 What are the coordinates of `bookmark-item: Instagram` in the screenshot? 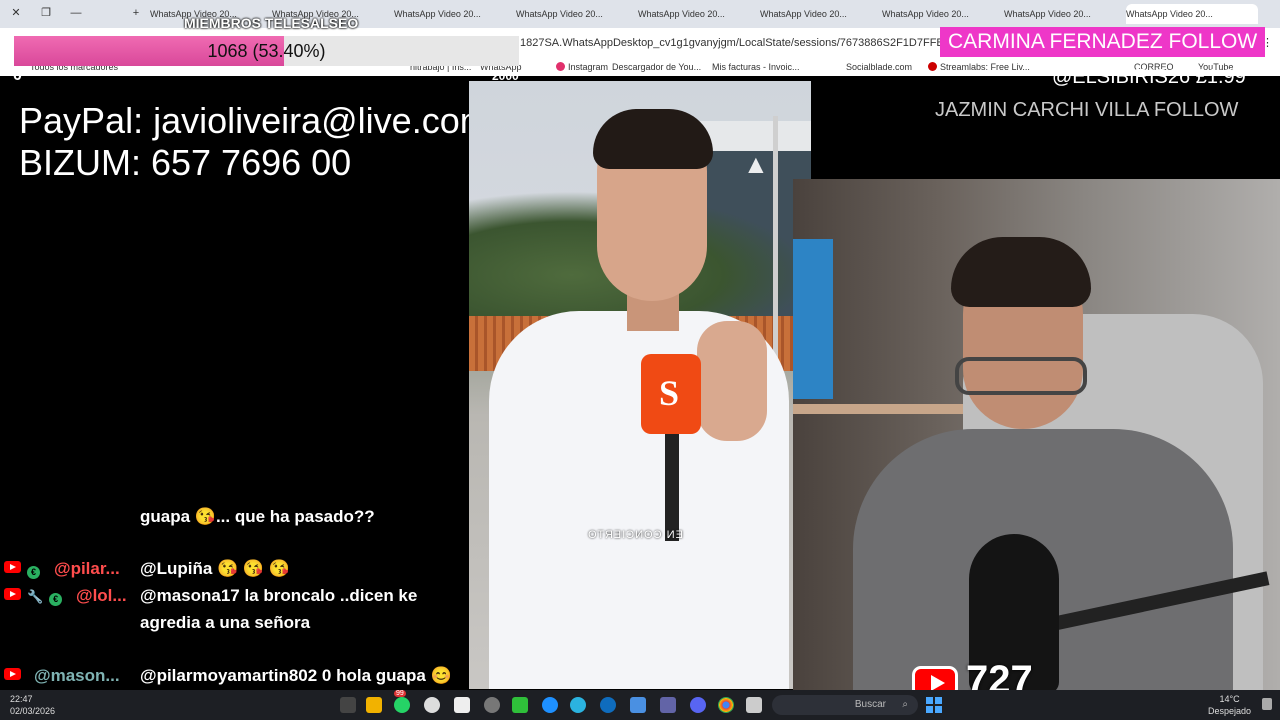 It's located at (582, 67).